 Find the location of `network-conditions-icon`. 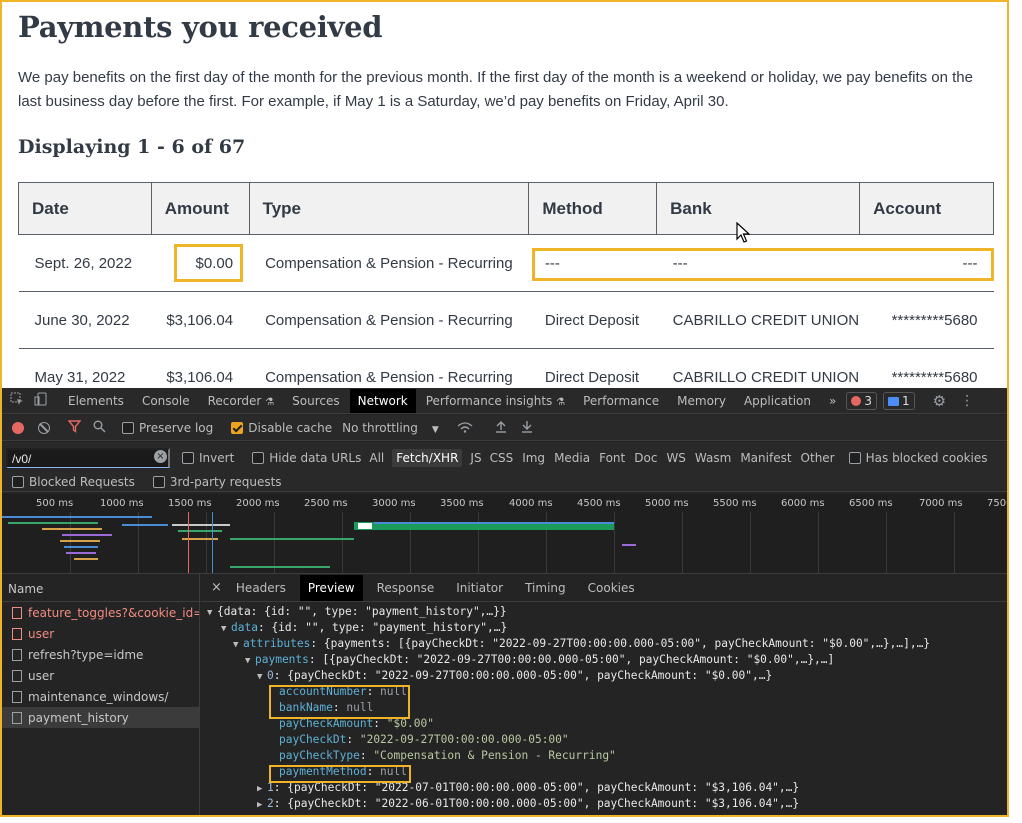

network-conditions-icon is located at coordinates (465, 428).